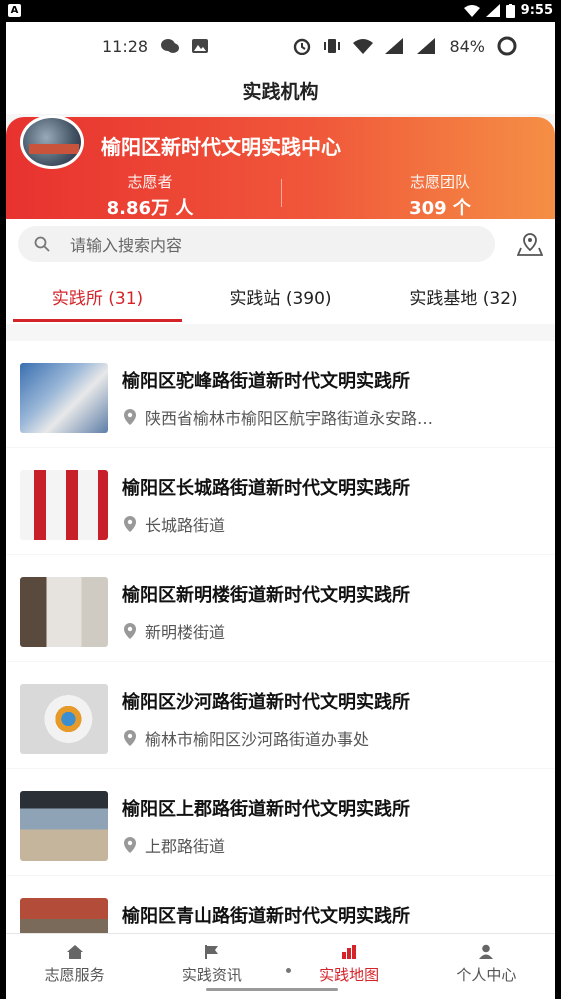 This screenshot has height=999, width=561. I want to click on device-status-bar: A 9:55, so click(280, 11).